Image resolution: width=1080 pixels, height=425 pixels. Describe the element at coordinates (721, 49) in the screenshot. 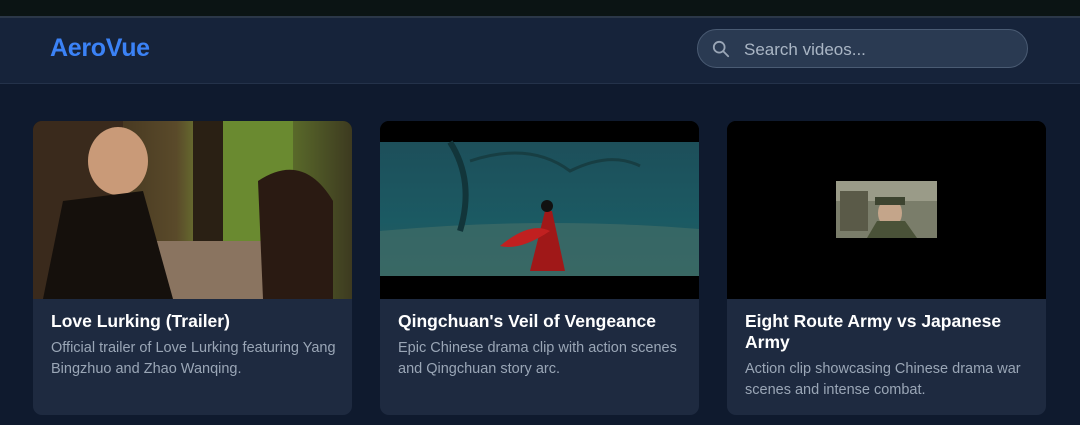

I see `search-icon` at that location.